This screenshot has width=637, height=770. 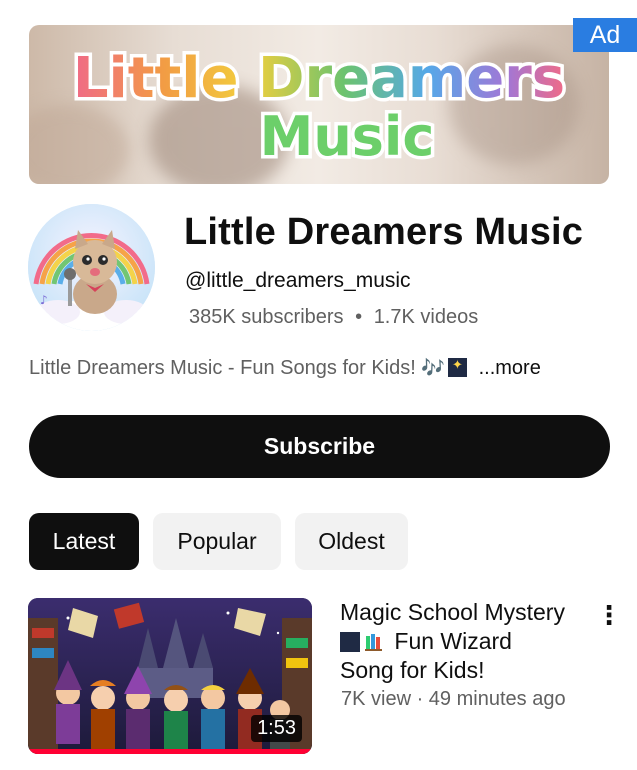 What do you see at coordinates (170, 676) in the screenshot?
I see `video-thumbnail: 1:53` at bounding box center [170, 676].